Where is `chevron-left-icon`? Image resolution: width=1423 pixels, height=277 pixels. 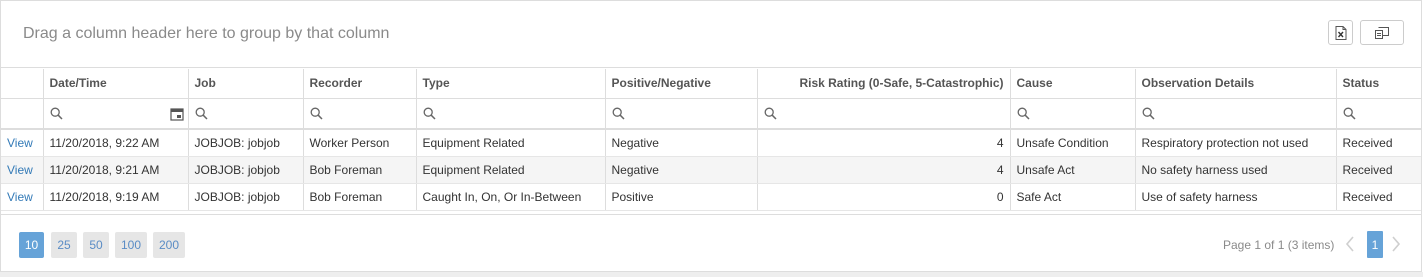 chevron-left-icon is located at coordinates (1350, 244).